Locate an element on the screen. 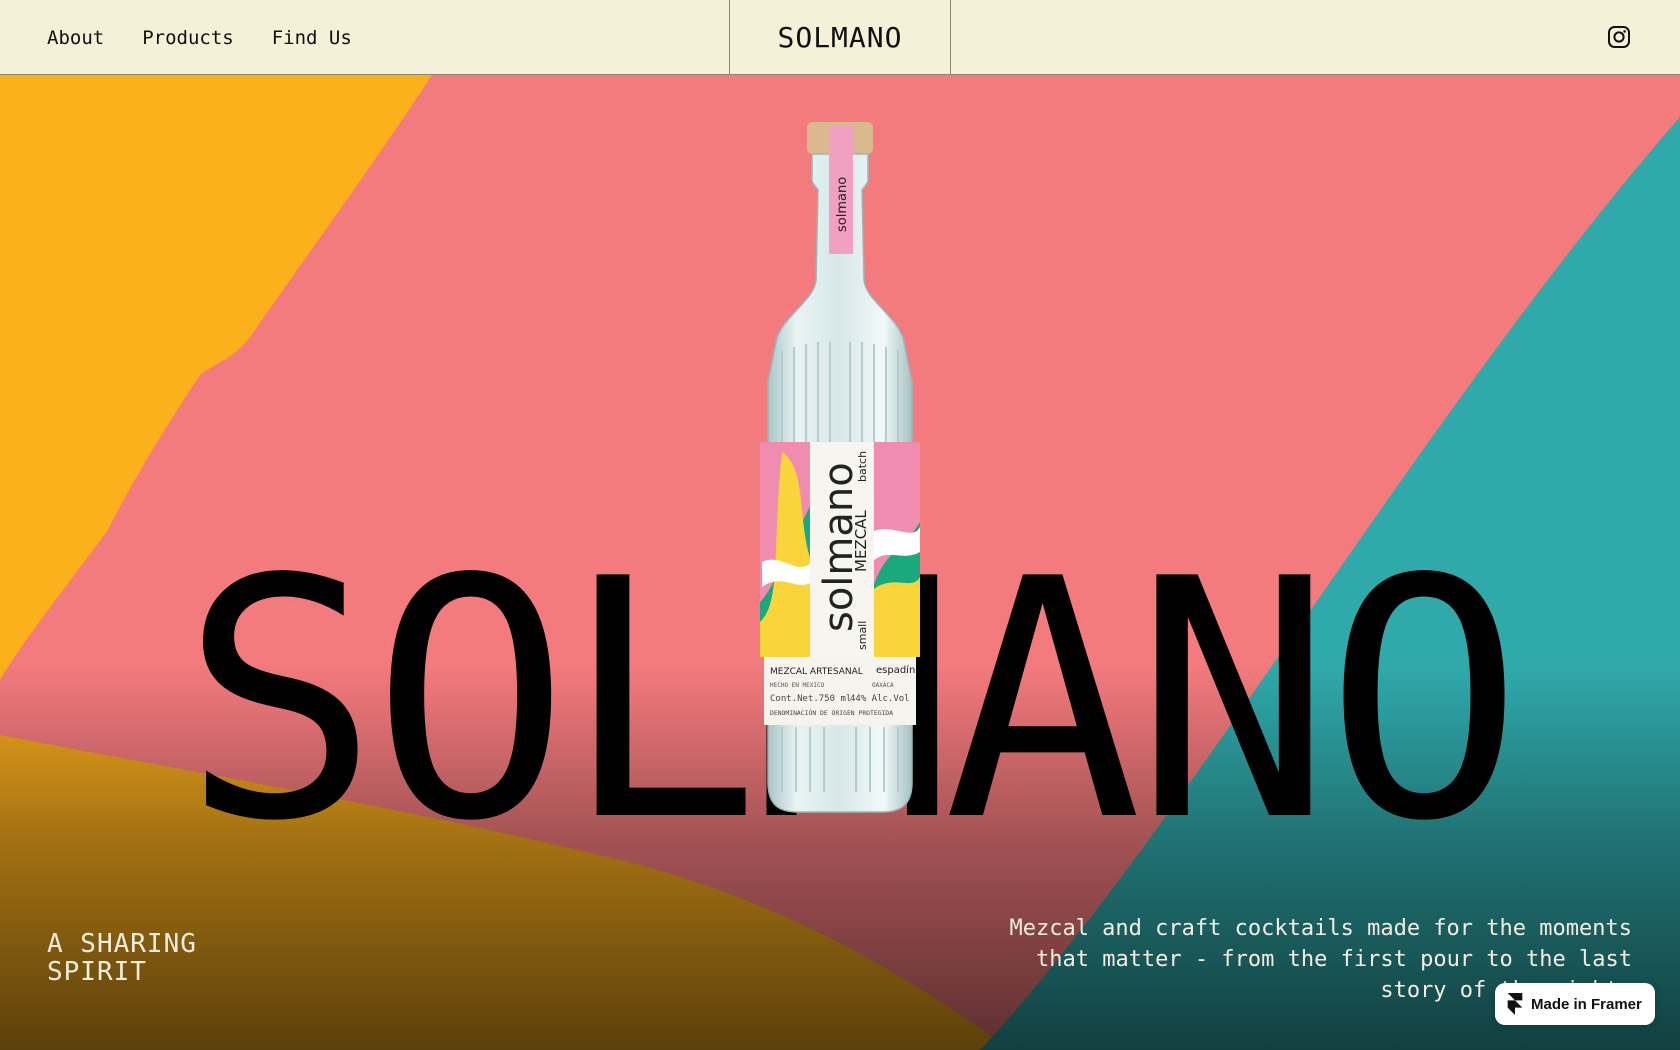 Image resolution: width=1680 pixels, height=1050 pixels. neck-brand: solmano is located at coordinates (842, 204).